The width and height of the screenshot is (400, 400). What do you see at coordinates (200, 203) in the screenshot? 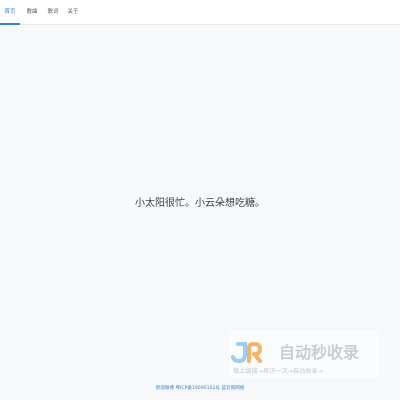
I see `hero-message: 小太阳很忙。小云朵想吃糖。` at bounding box center [200, 203].